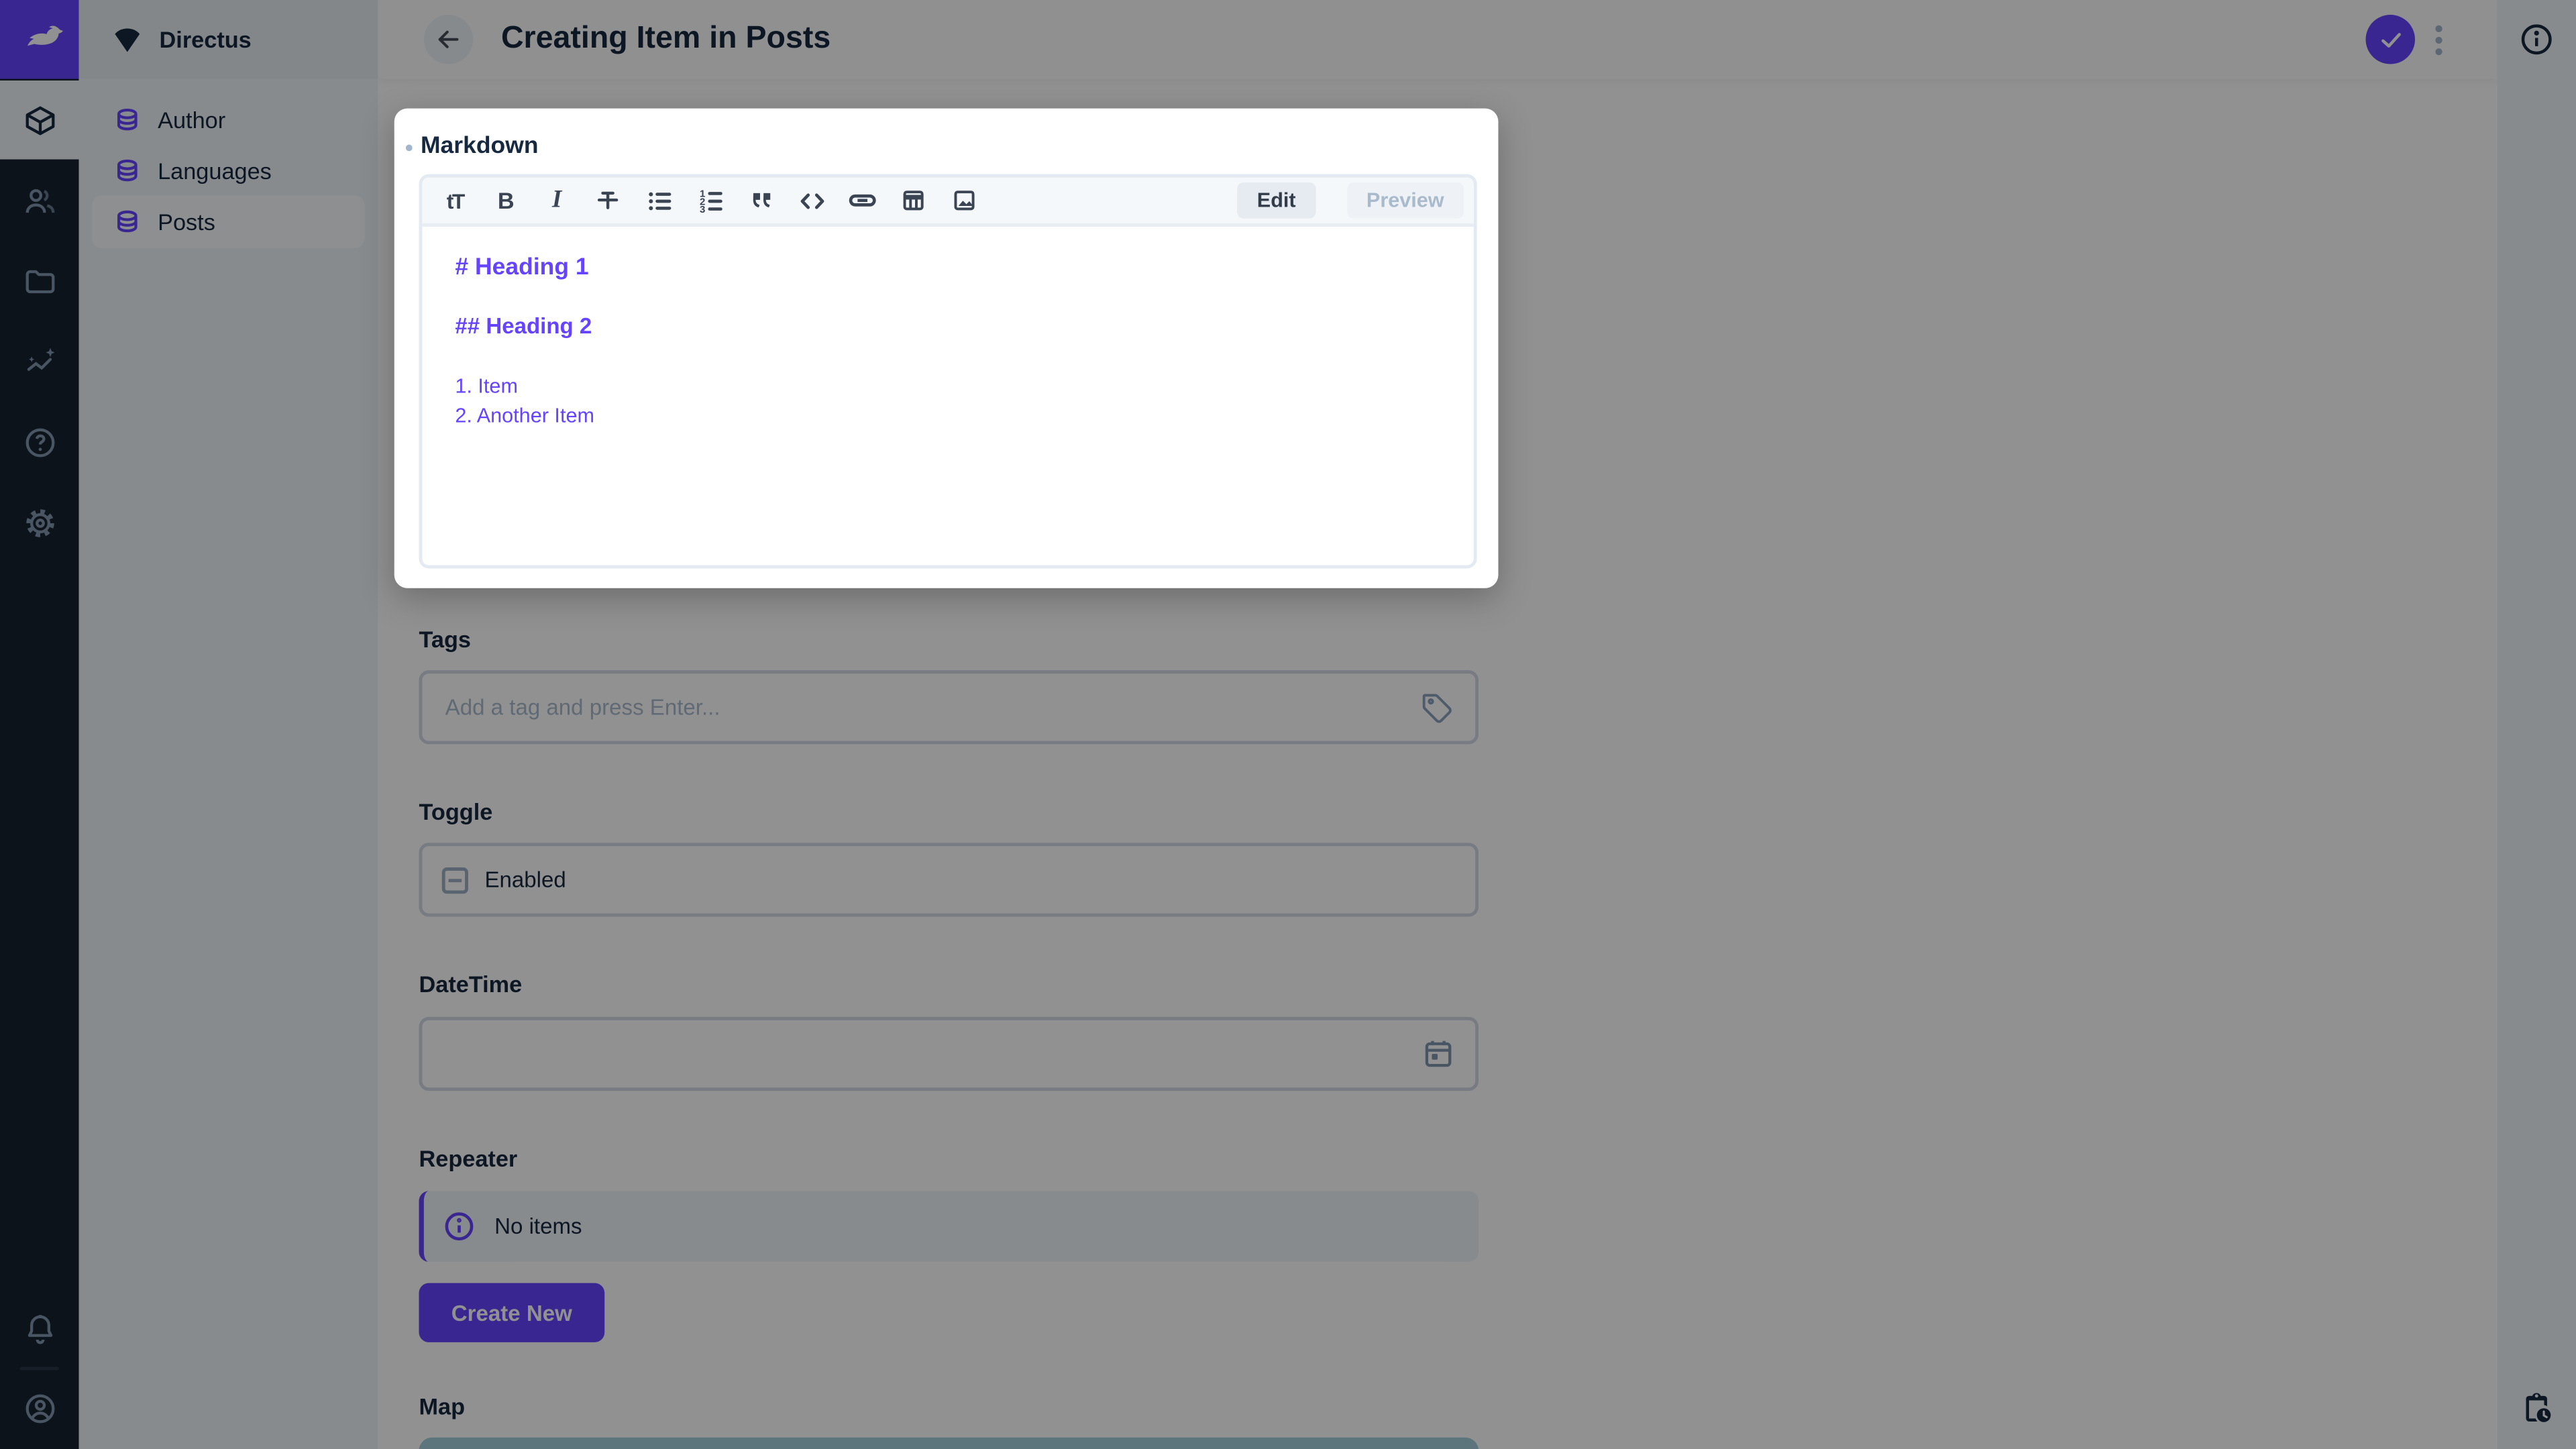 The image size is (2576, 1449). I want to click on italic-icon: I, so click(557, 200).